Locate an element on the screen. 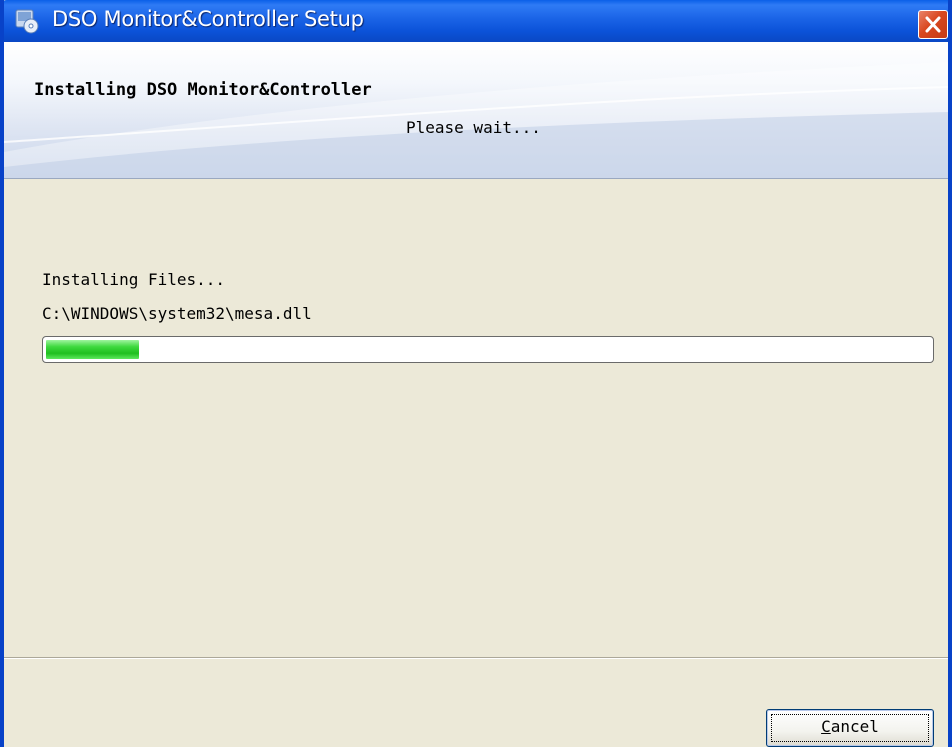 The height and width of the screenshot is (747, 952). install-progress-bar is located at coordinates (488, 349).